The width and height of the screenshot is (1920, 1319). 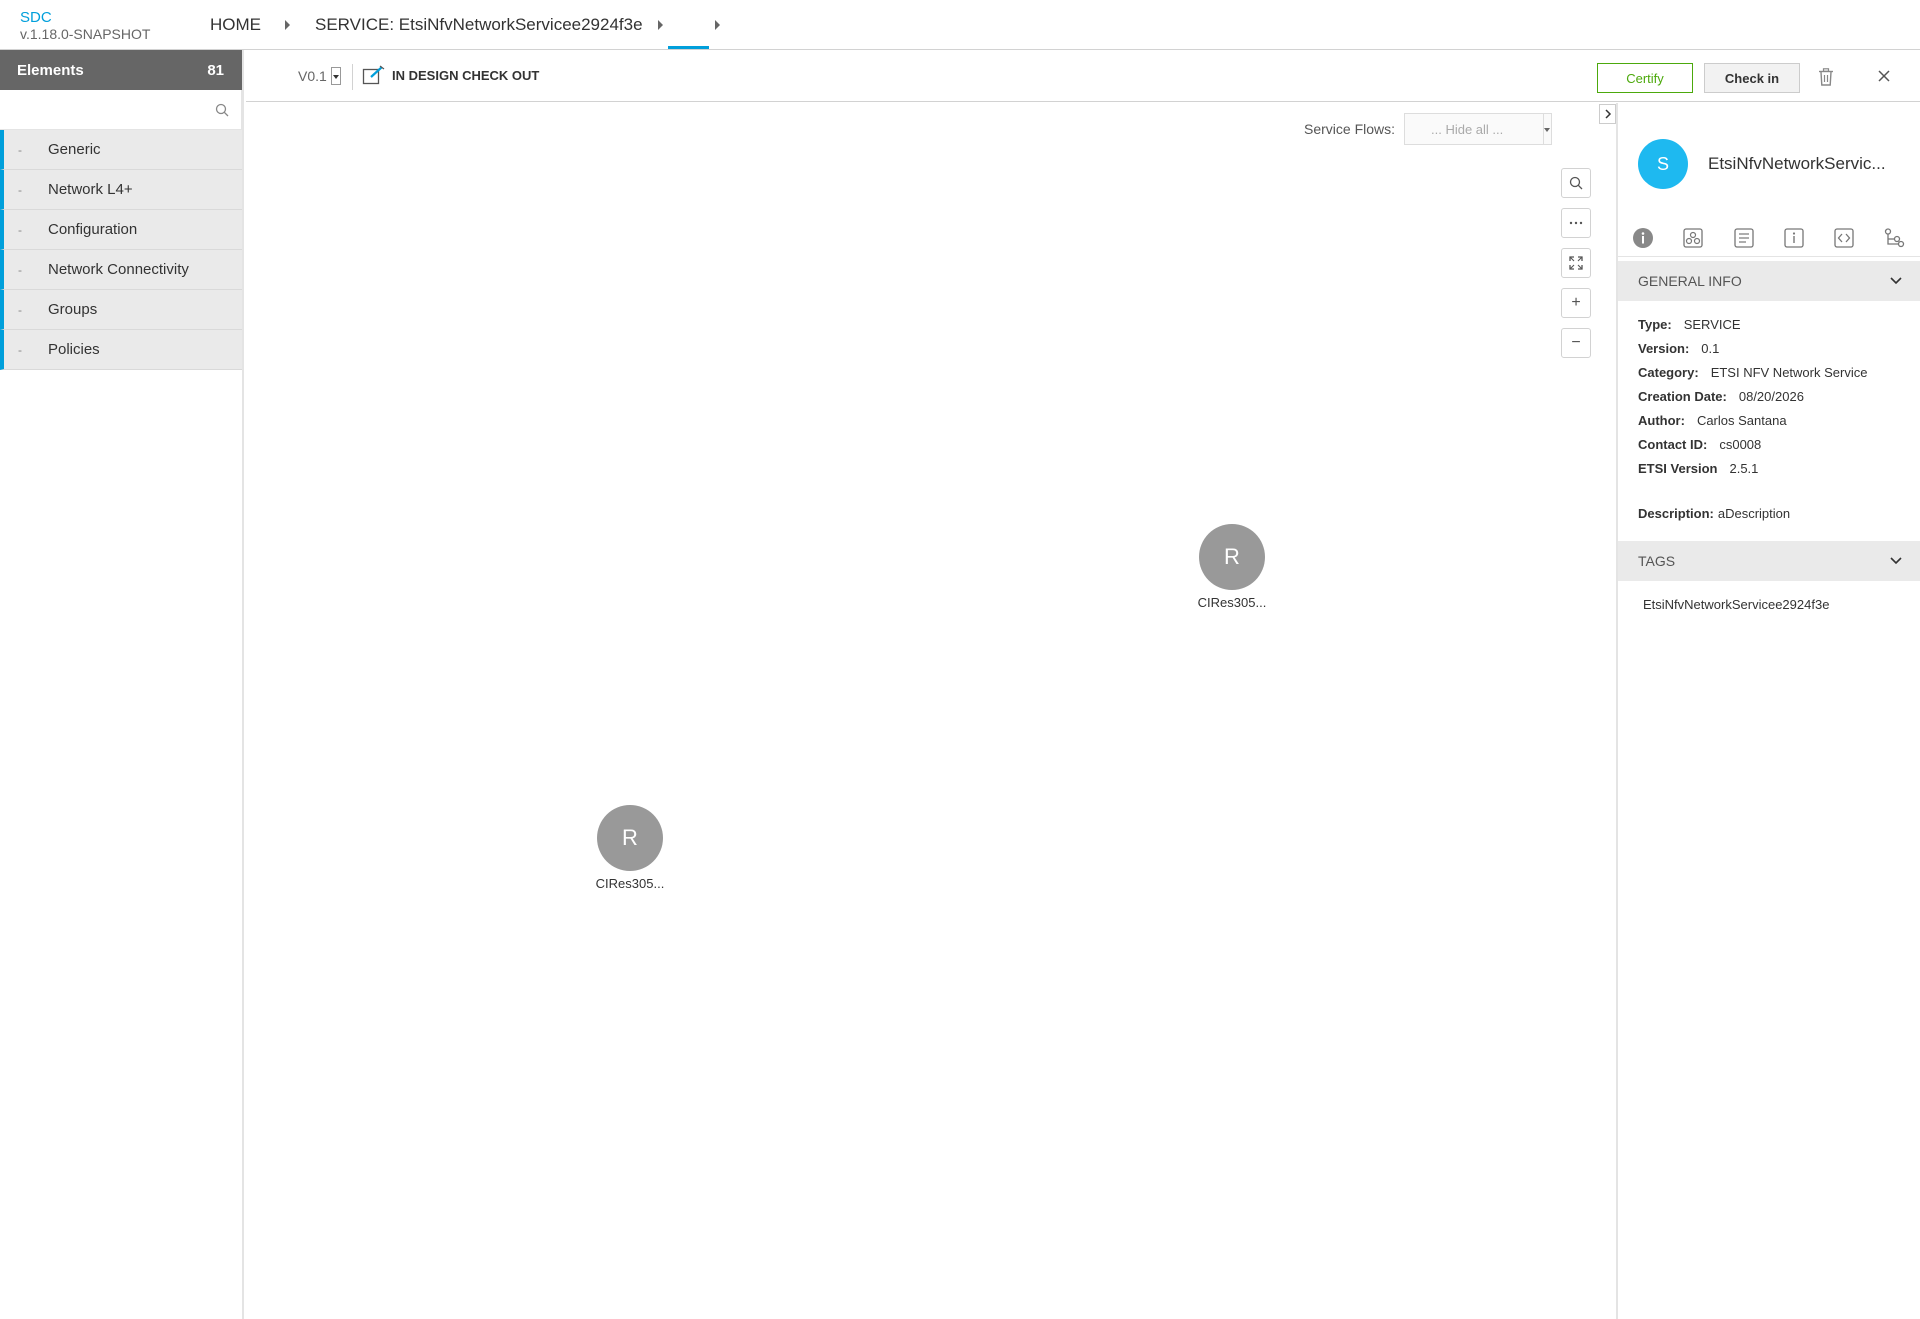 I want to click on palette-group-network-connectivity: - Network Connectivity, so click(x=121, y=270).